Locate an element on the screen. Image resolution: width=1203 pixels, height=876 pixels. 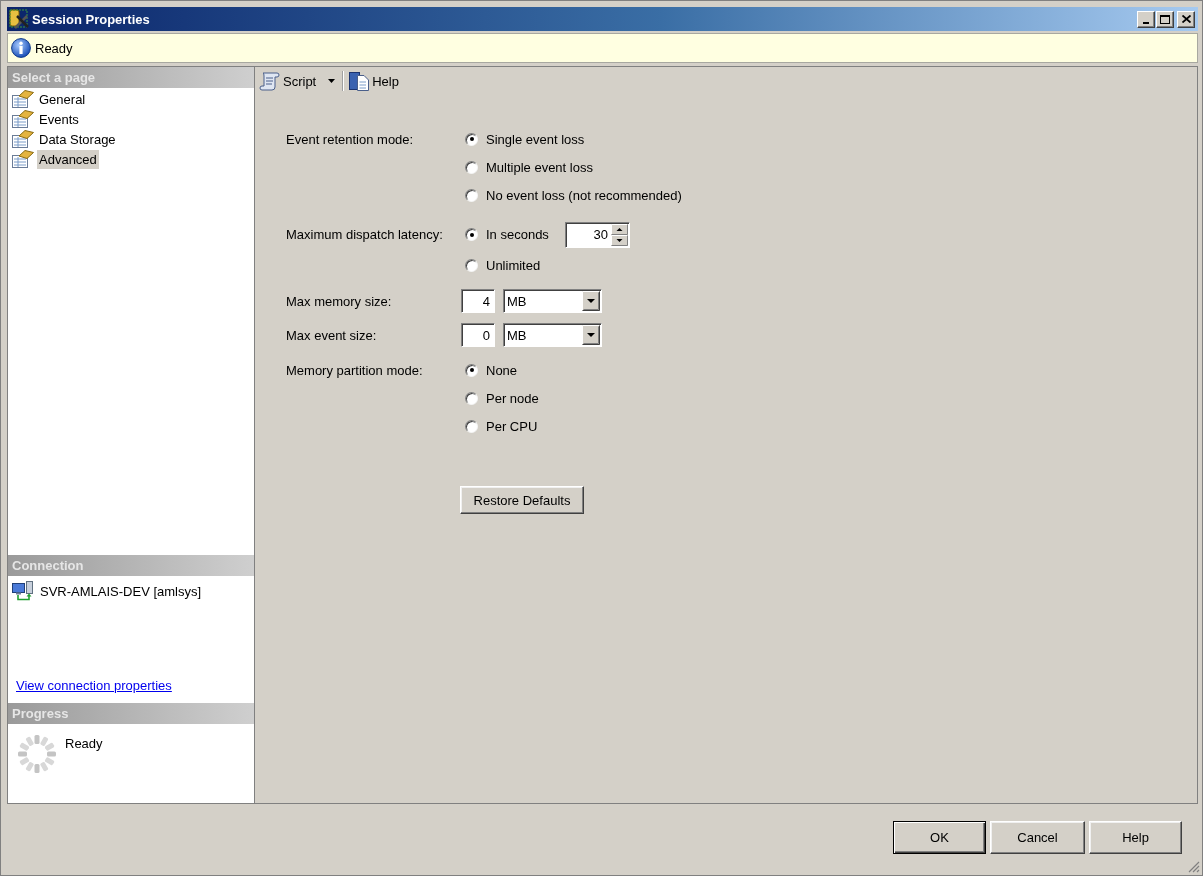
sidebar-item: Events is located at coordinates (59, 119).